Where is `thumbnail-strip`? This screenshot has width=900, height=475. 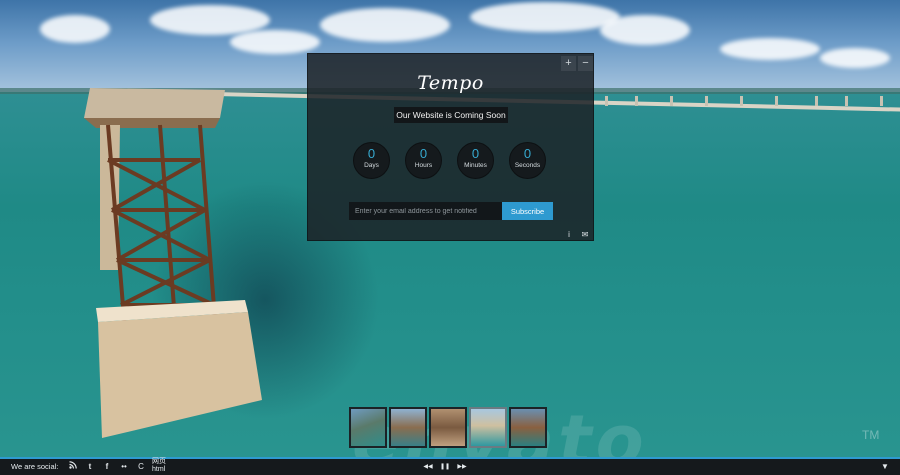
thumbnail-strip is located at coordinates (449, 428).